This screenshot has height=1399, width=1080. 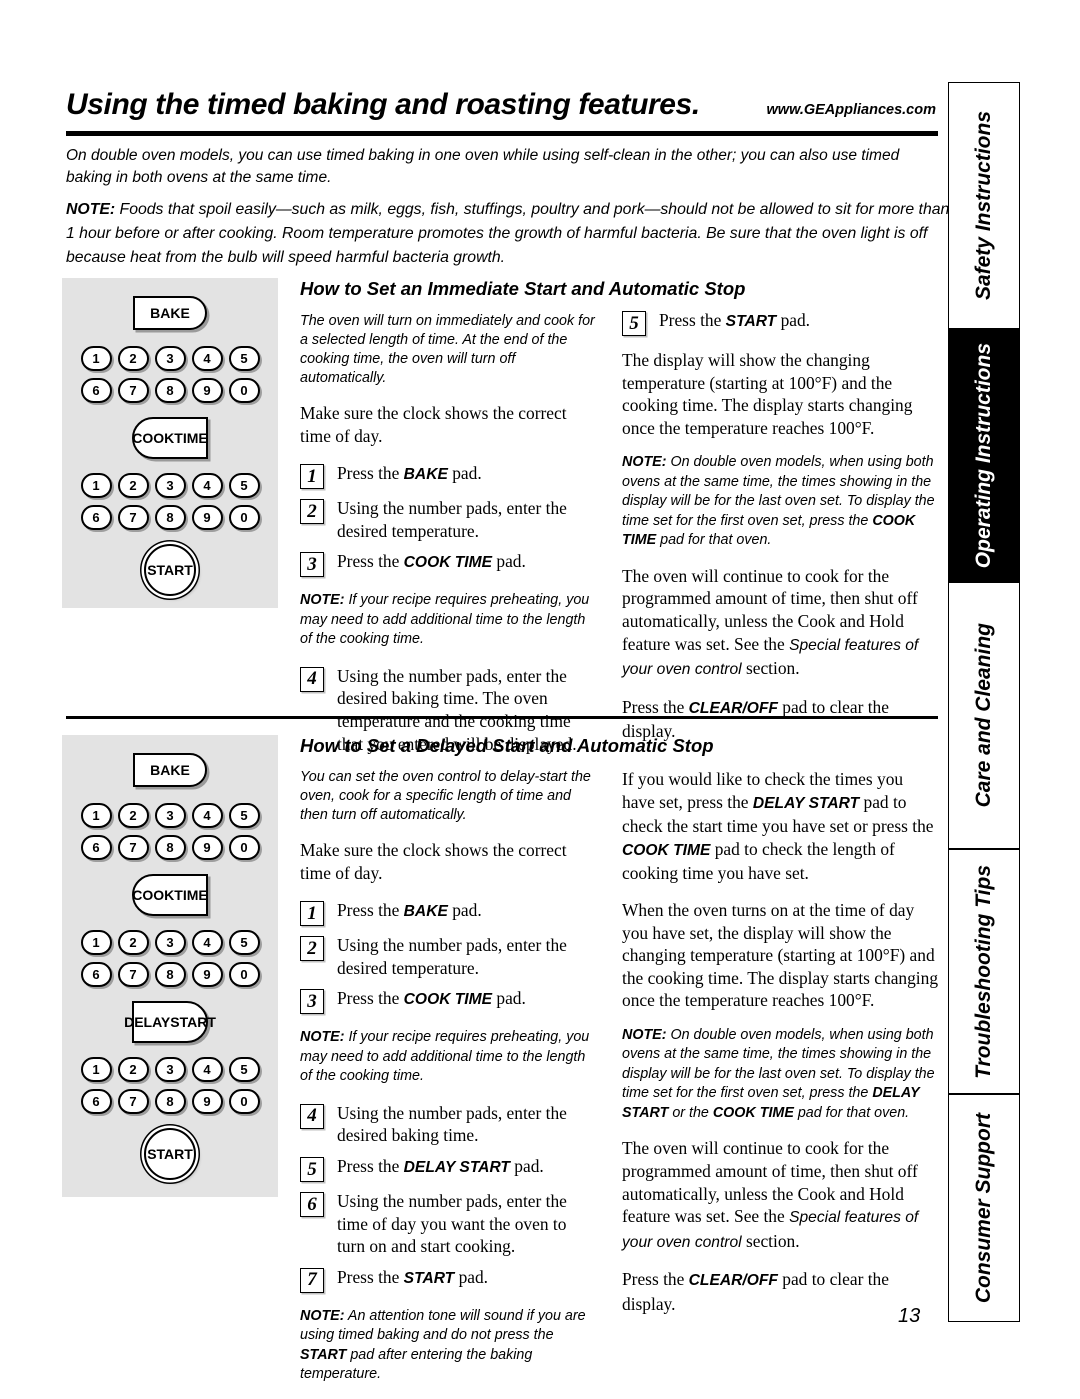 I want to click on cook-time-line1: COOK, so click(x=153, y=438).